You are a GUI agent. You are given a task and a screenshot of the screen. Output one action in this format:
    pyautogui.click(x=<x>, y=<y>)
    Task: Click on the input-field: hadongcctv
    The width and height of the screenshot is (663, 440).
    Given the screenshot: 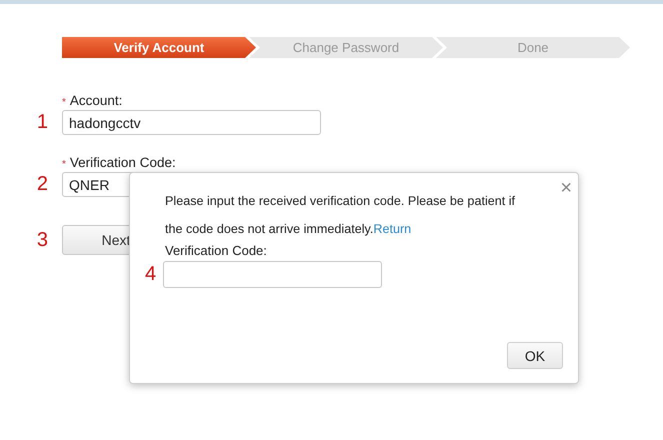 What is the action you would take?
    pyautogui.click(x=191, y=122)
    